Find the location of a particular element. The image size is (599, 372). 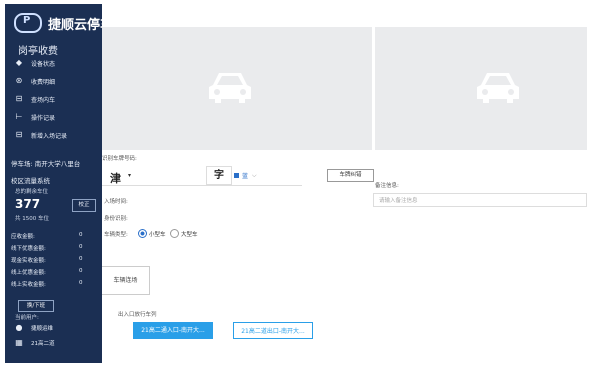

vehicle-continue-button: 车辆连场 is located at coordinates (126, 280).